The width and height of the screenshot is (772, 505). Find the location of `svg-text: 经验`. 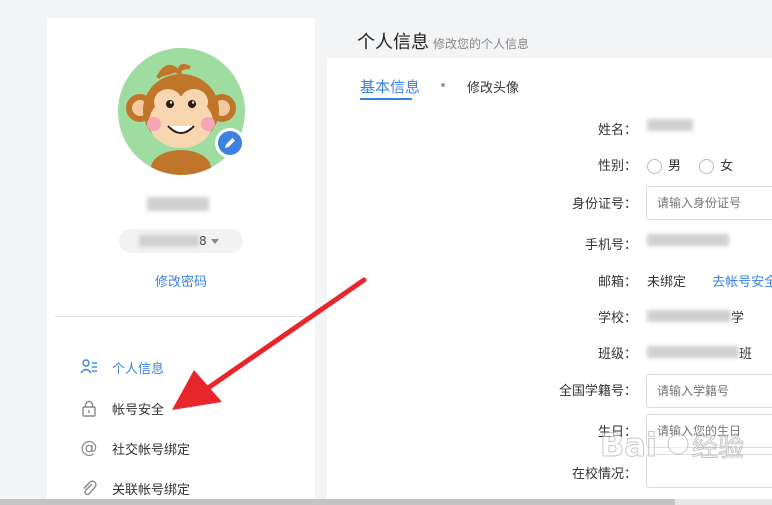

svg-text: 经验 is located at coordinates (718, 448).